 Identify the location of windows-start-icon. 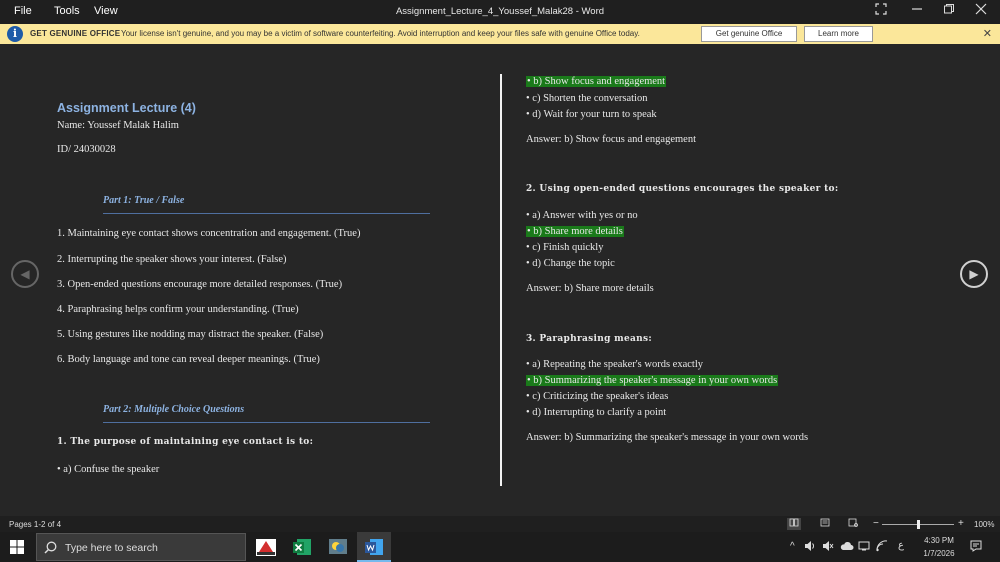
(17, 548).